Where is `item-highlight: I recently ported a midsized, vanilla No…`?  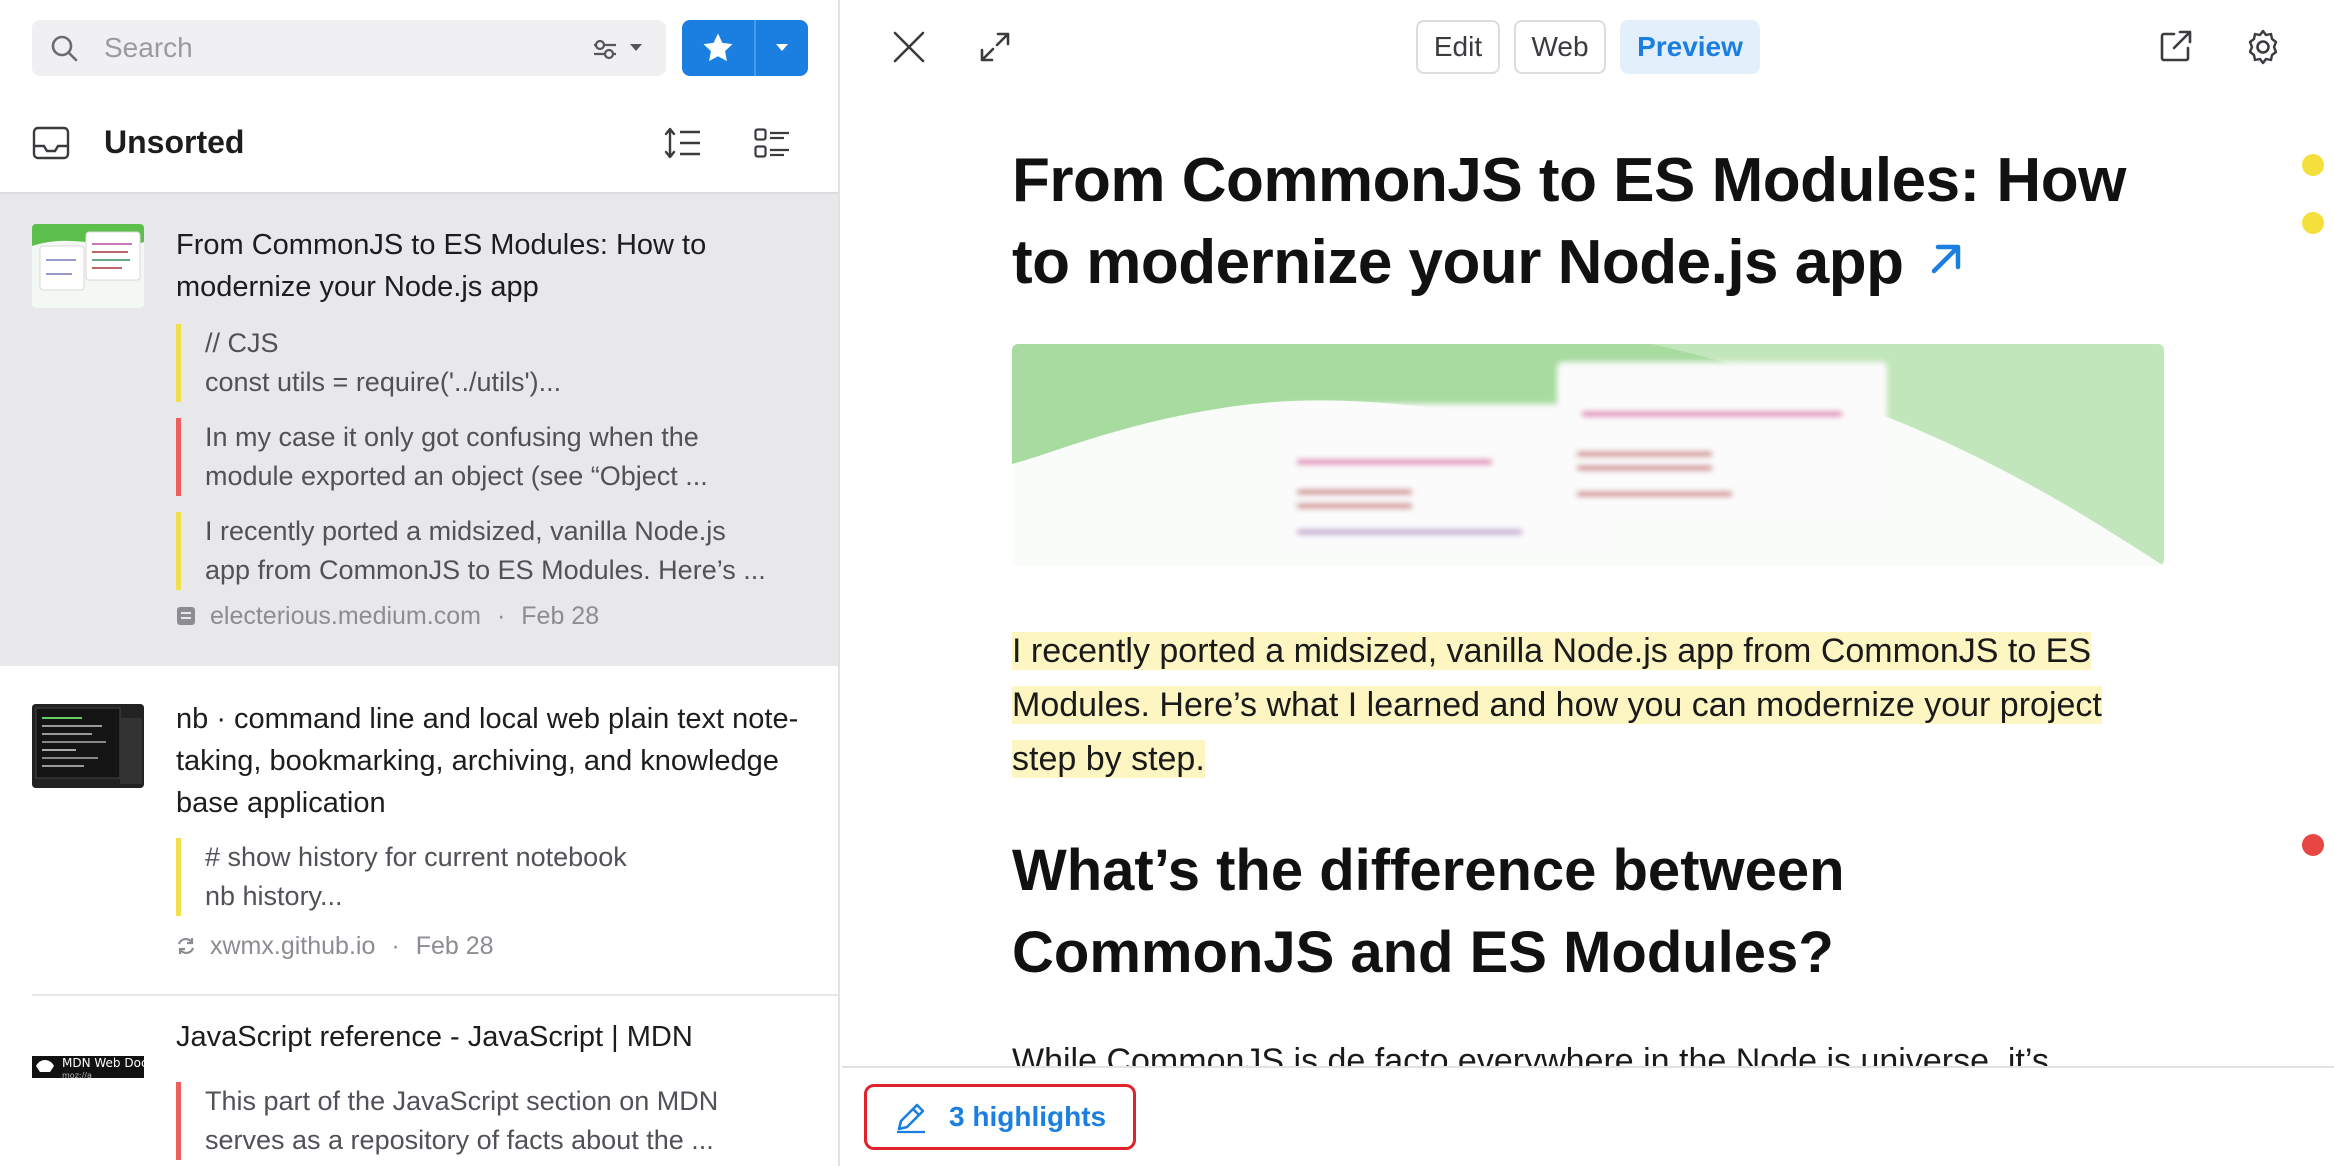
item-highlight: I recently ported a midsized, vanilla No… is located at coordinates (491, 551).